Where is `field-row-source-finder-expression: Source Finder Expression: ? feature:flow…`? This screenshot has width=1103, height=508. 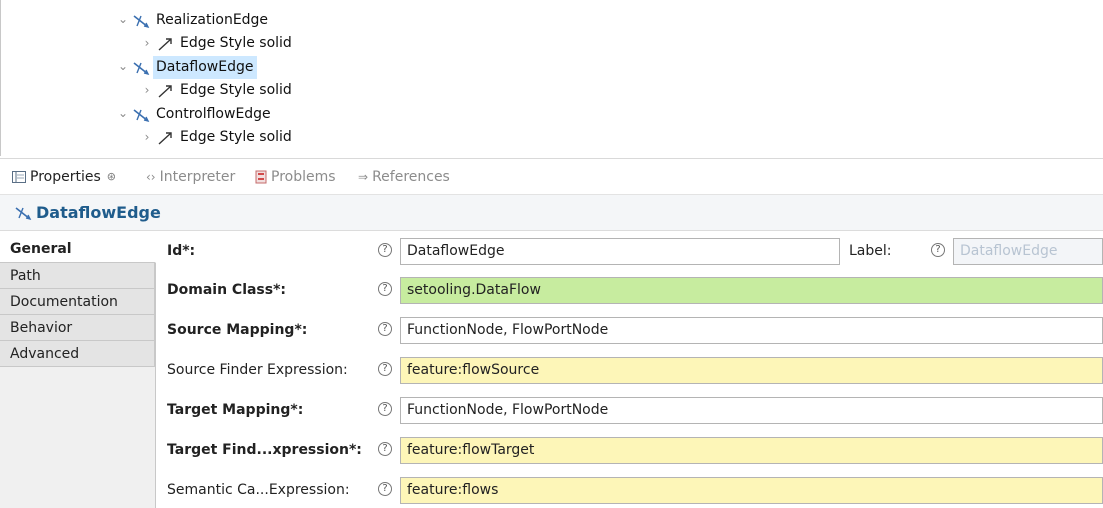 field-row-source-finder-expression: Source Finder Expression: ? feature:flow… is located at coordinates (630, 370).